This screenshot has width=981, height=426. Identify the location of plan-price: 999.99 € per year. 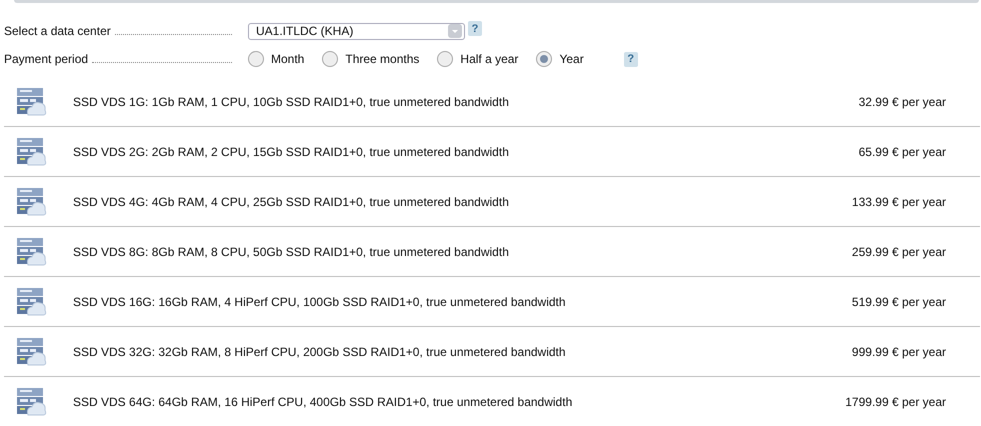
(899, 351).